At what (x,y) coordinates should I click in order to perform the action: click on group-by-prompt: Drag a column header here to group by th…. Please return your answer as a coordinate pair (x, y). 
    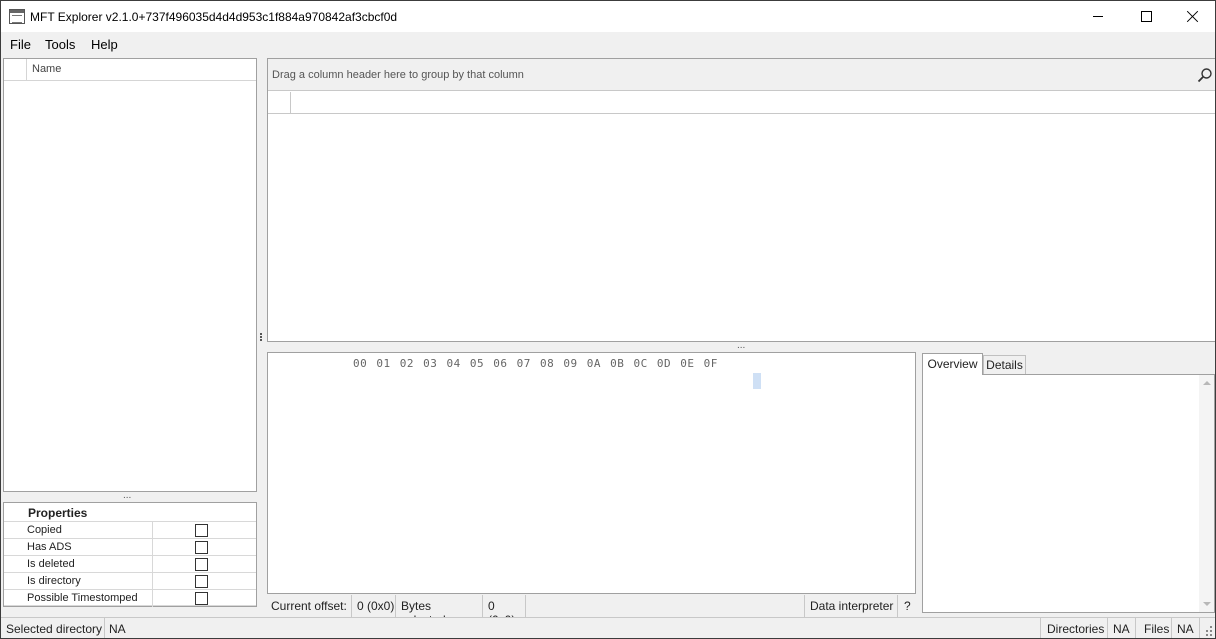
    Looking at the image, I should click on (398, 75).